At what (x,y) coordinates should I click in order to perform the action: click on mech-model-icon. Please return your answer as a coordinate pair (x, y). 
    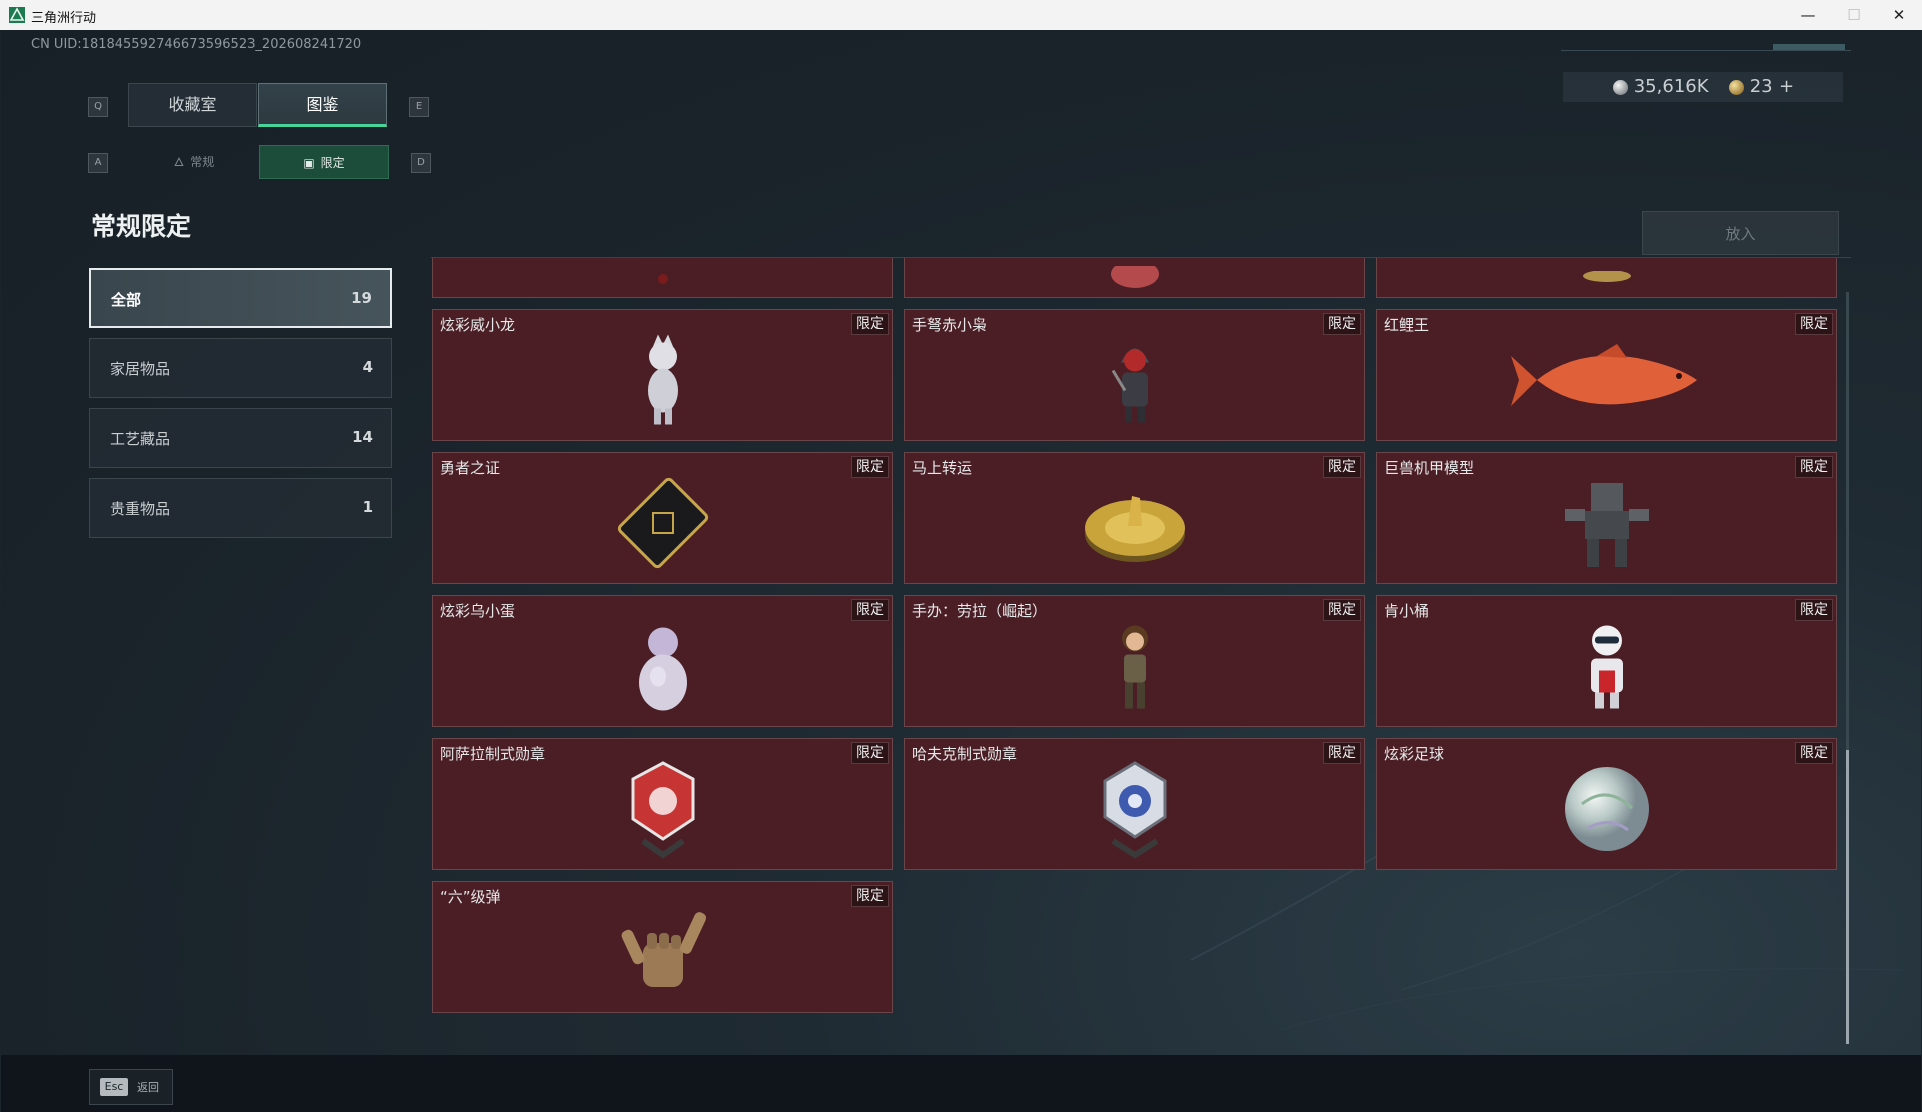
    Looking at the image, I should click on (1606, 525).